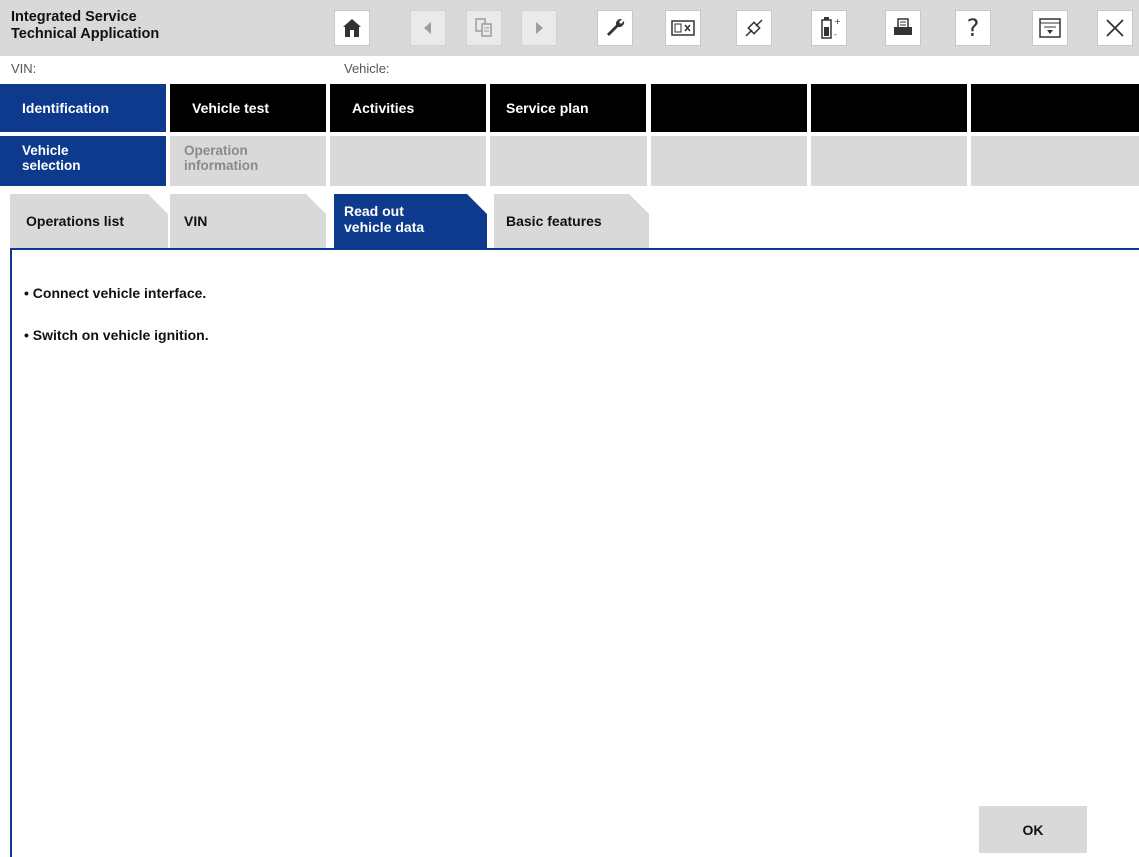 This screenshot has height=857, width=1139. I want to click on panel-icon, so click(683, 28).